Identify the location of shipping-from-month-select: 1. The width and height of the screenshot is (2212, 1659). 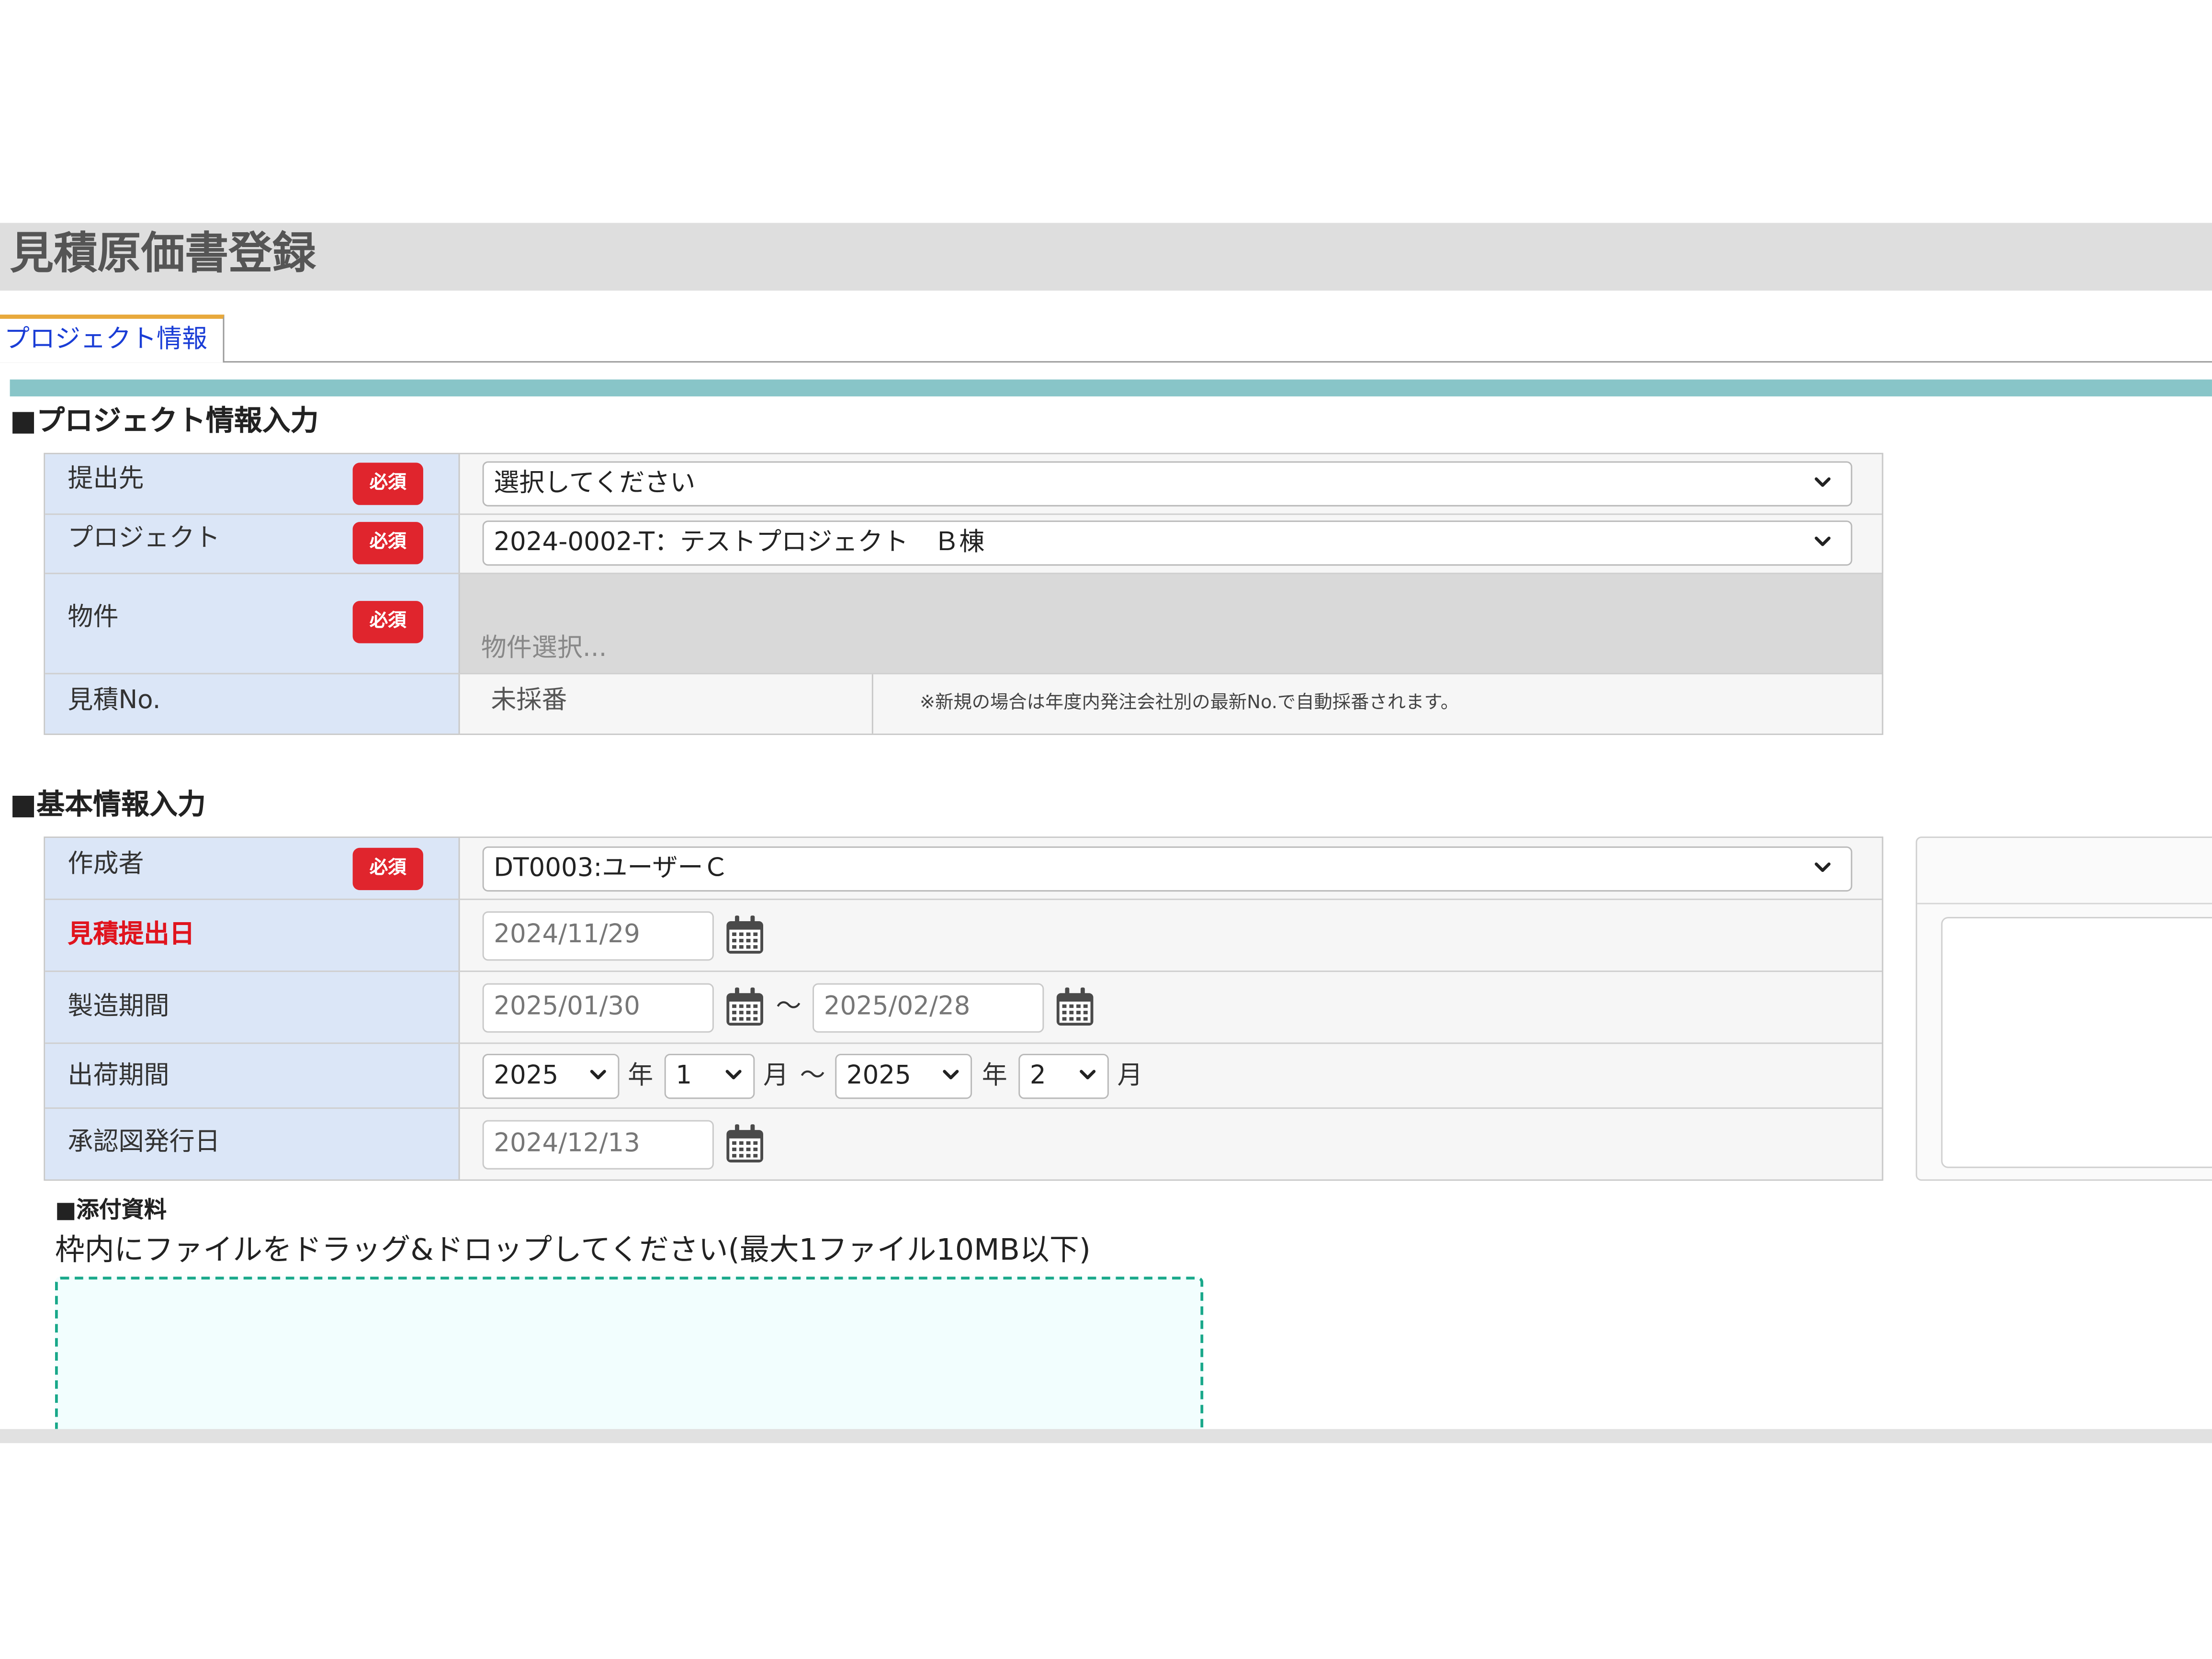
(709, 1076).